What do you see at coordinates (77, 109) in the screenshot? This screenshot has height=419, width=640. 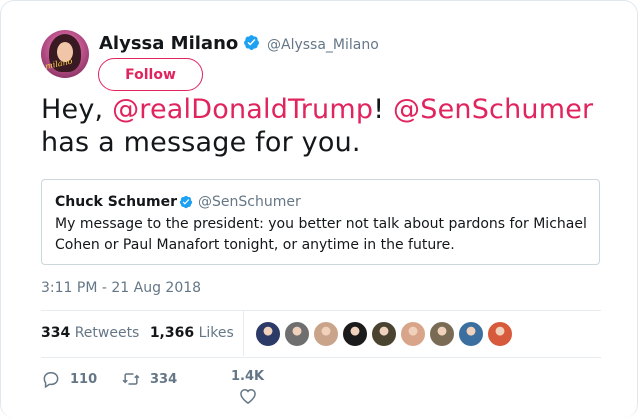 I see `tweet-text-prefix: Hey,` at bounding box center [77, 109].